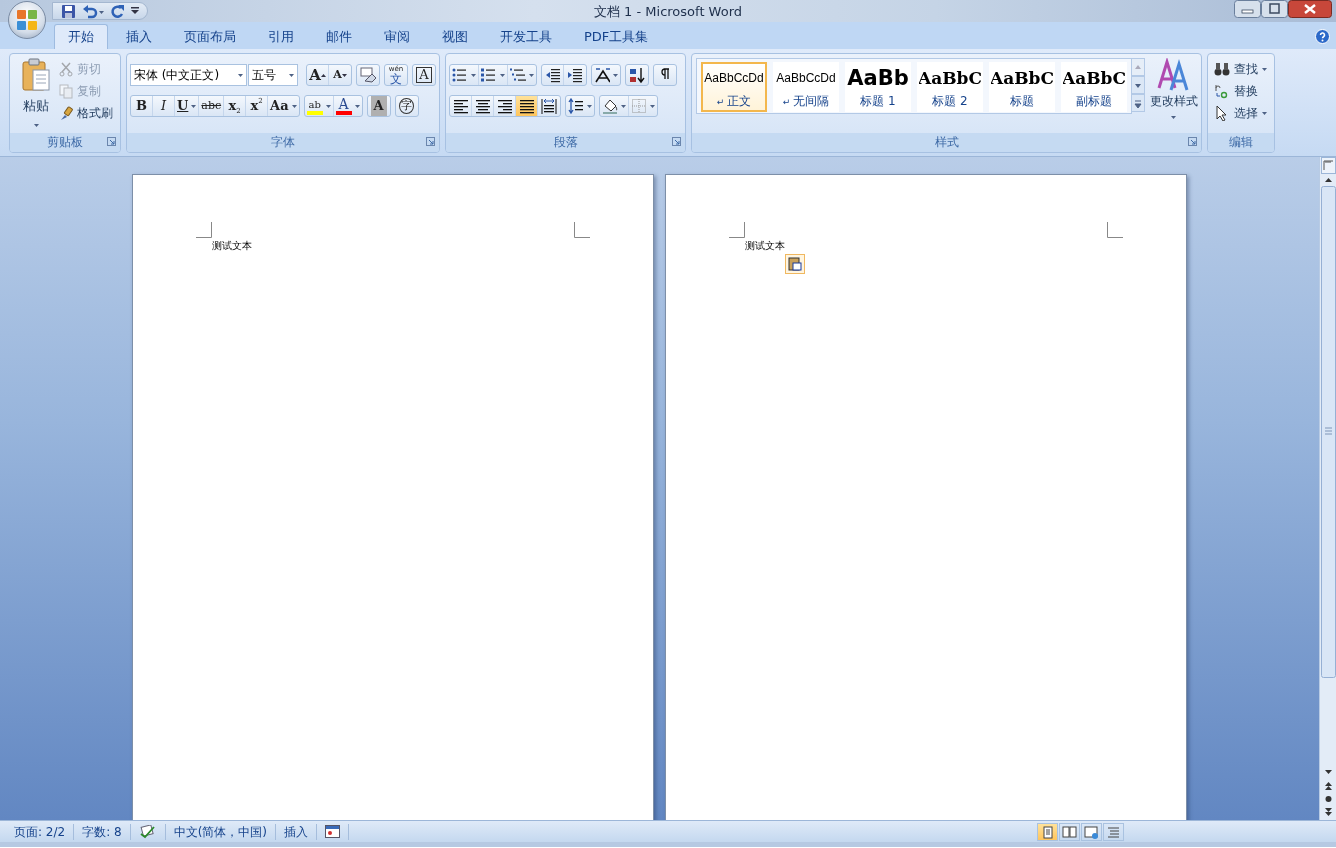 This screenshot has width=1336, height=848. I want to click on command-button: 查找, so click(1242, 69).